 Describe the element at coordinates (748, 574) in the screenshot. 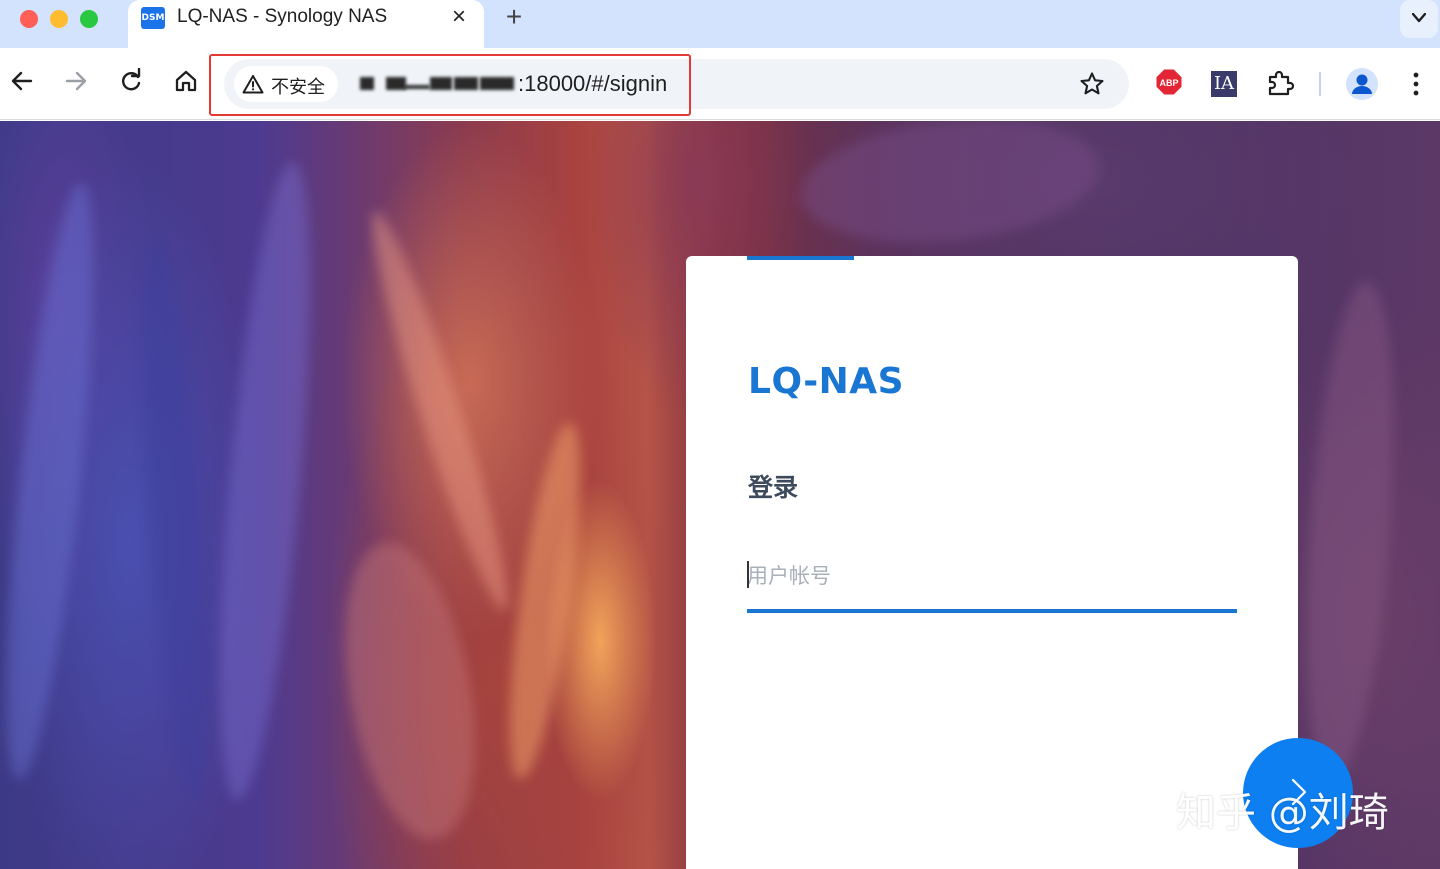

I see `text-caret` at that location.